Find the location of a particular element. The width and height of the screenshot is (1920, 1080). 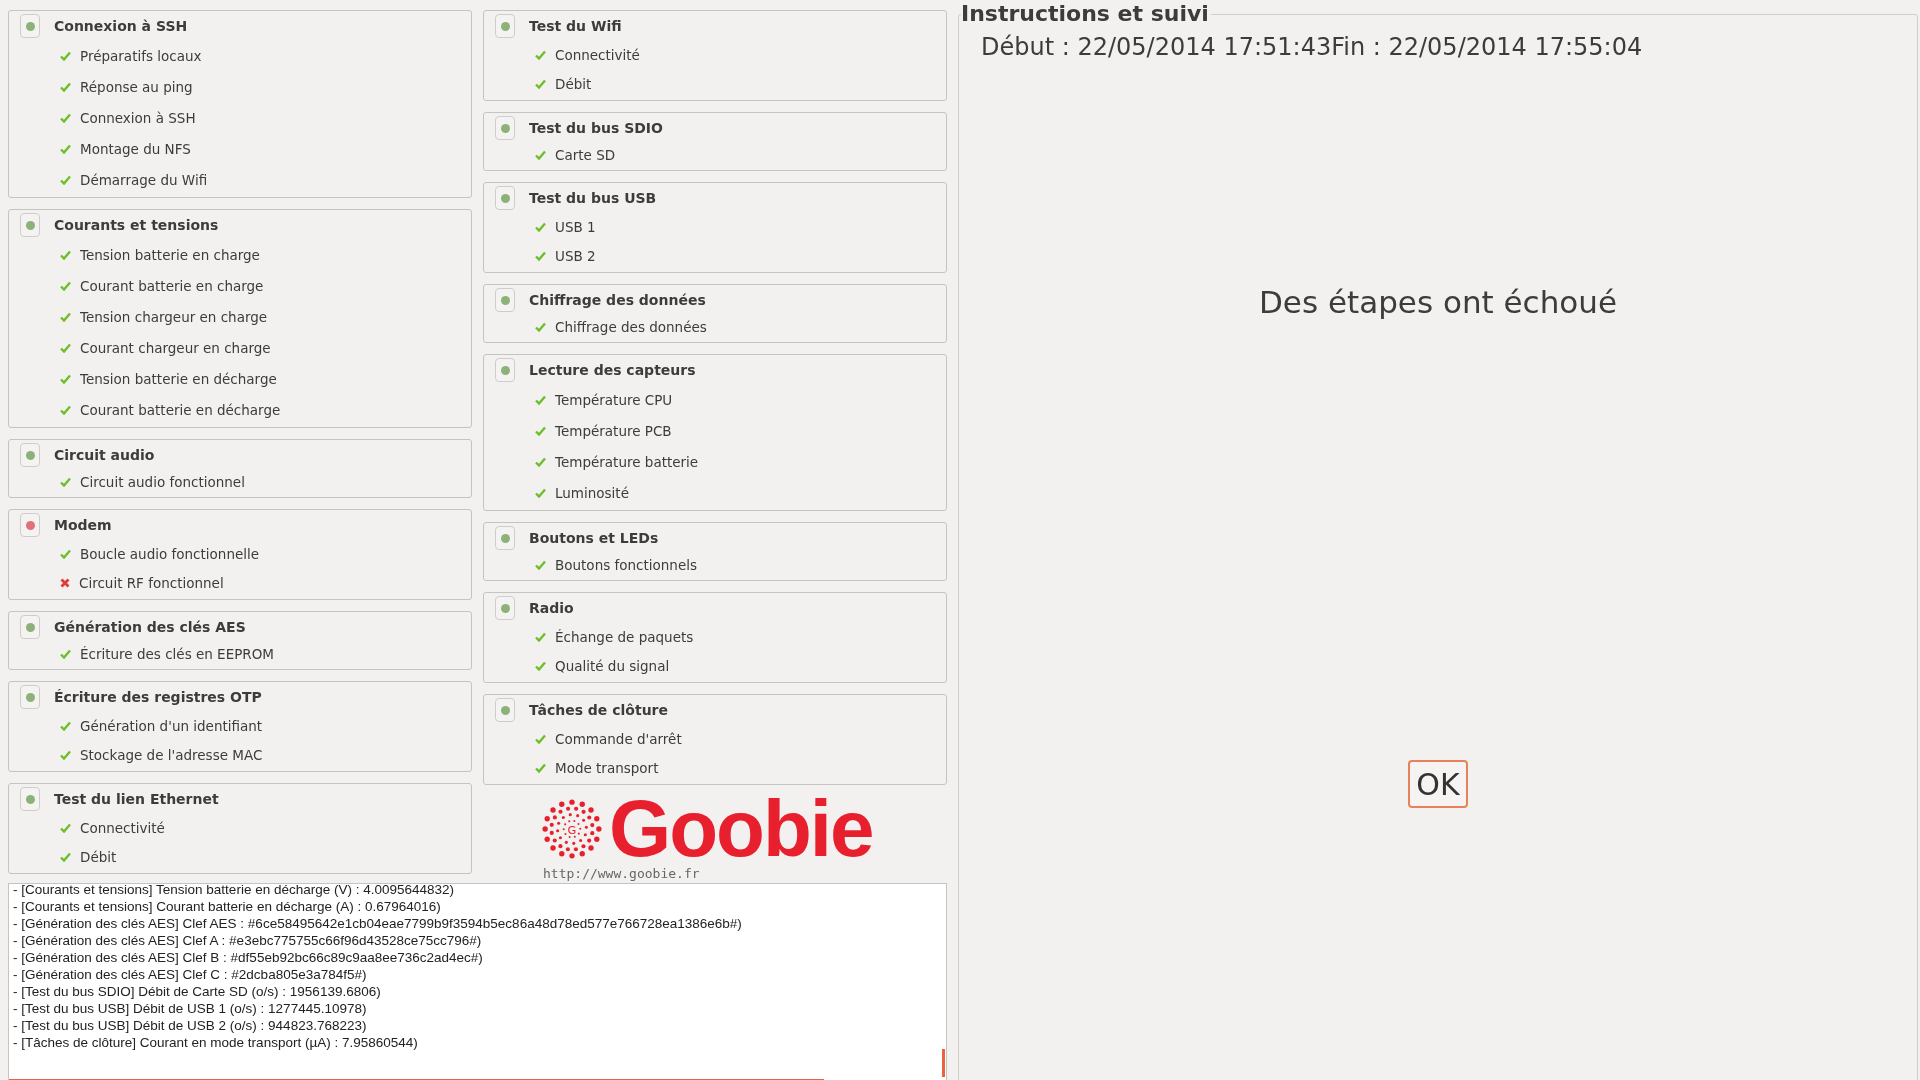

log-line: - [Courants et tensions] Tension batterie en décharge (V) : 4.0095644832) is located at coordinates (234, 891).